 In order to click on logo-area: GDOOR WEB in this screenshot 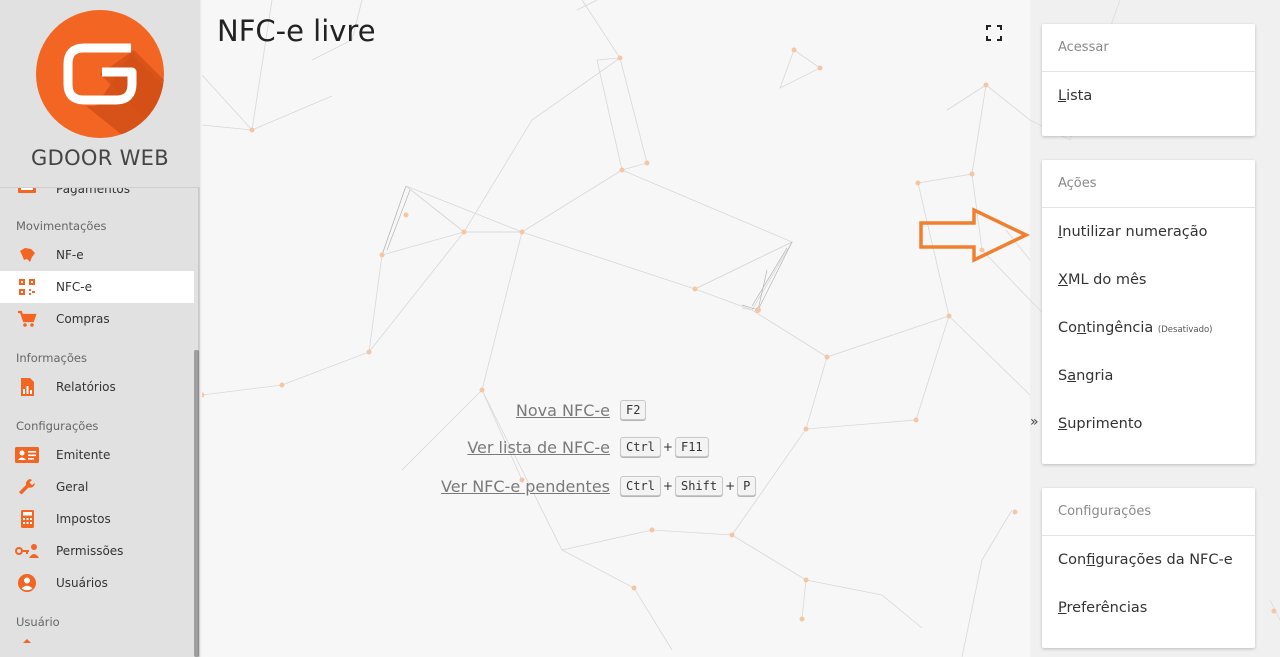, I will do `click(100, 94)`.